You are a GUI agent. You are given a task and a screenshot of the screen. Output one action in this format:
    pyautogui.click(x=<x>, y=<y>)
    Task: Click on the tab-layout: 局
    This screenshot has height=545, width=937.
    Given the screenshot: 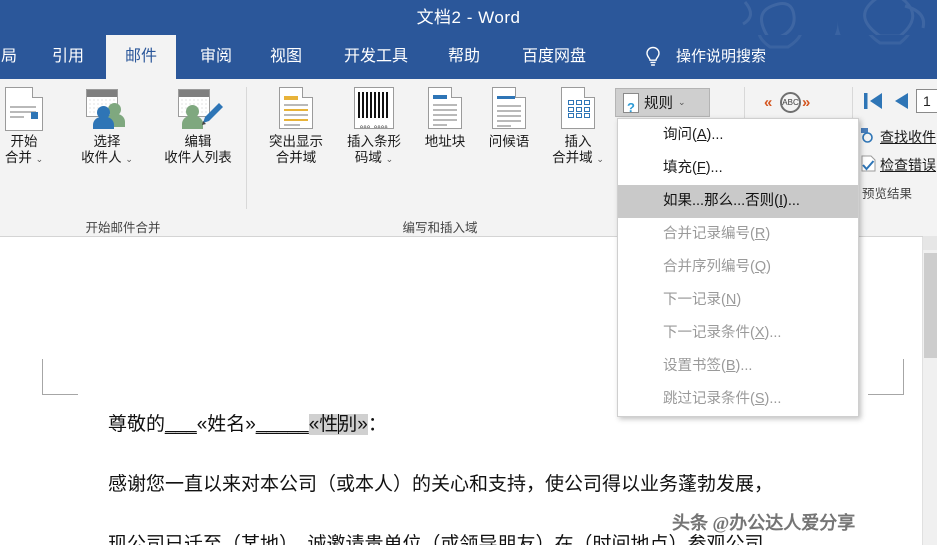 What is the action you would take?
    pyautogui.click(x=14, y=57)
    